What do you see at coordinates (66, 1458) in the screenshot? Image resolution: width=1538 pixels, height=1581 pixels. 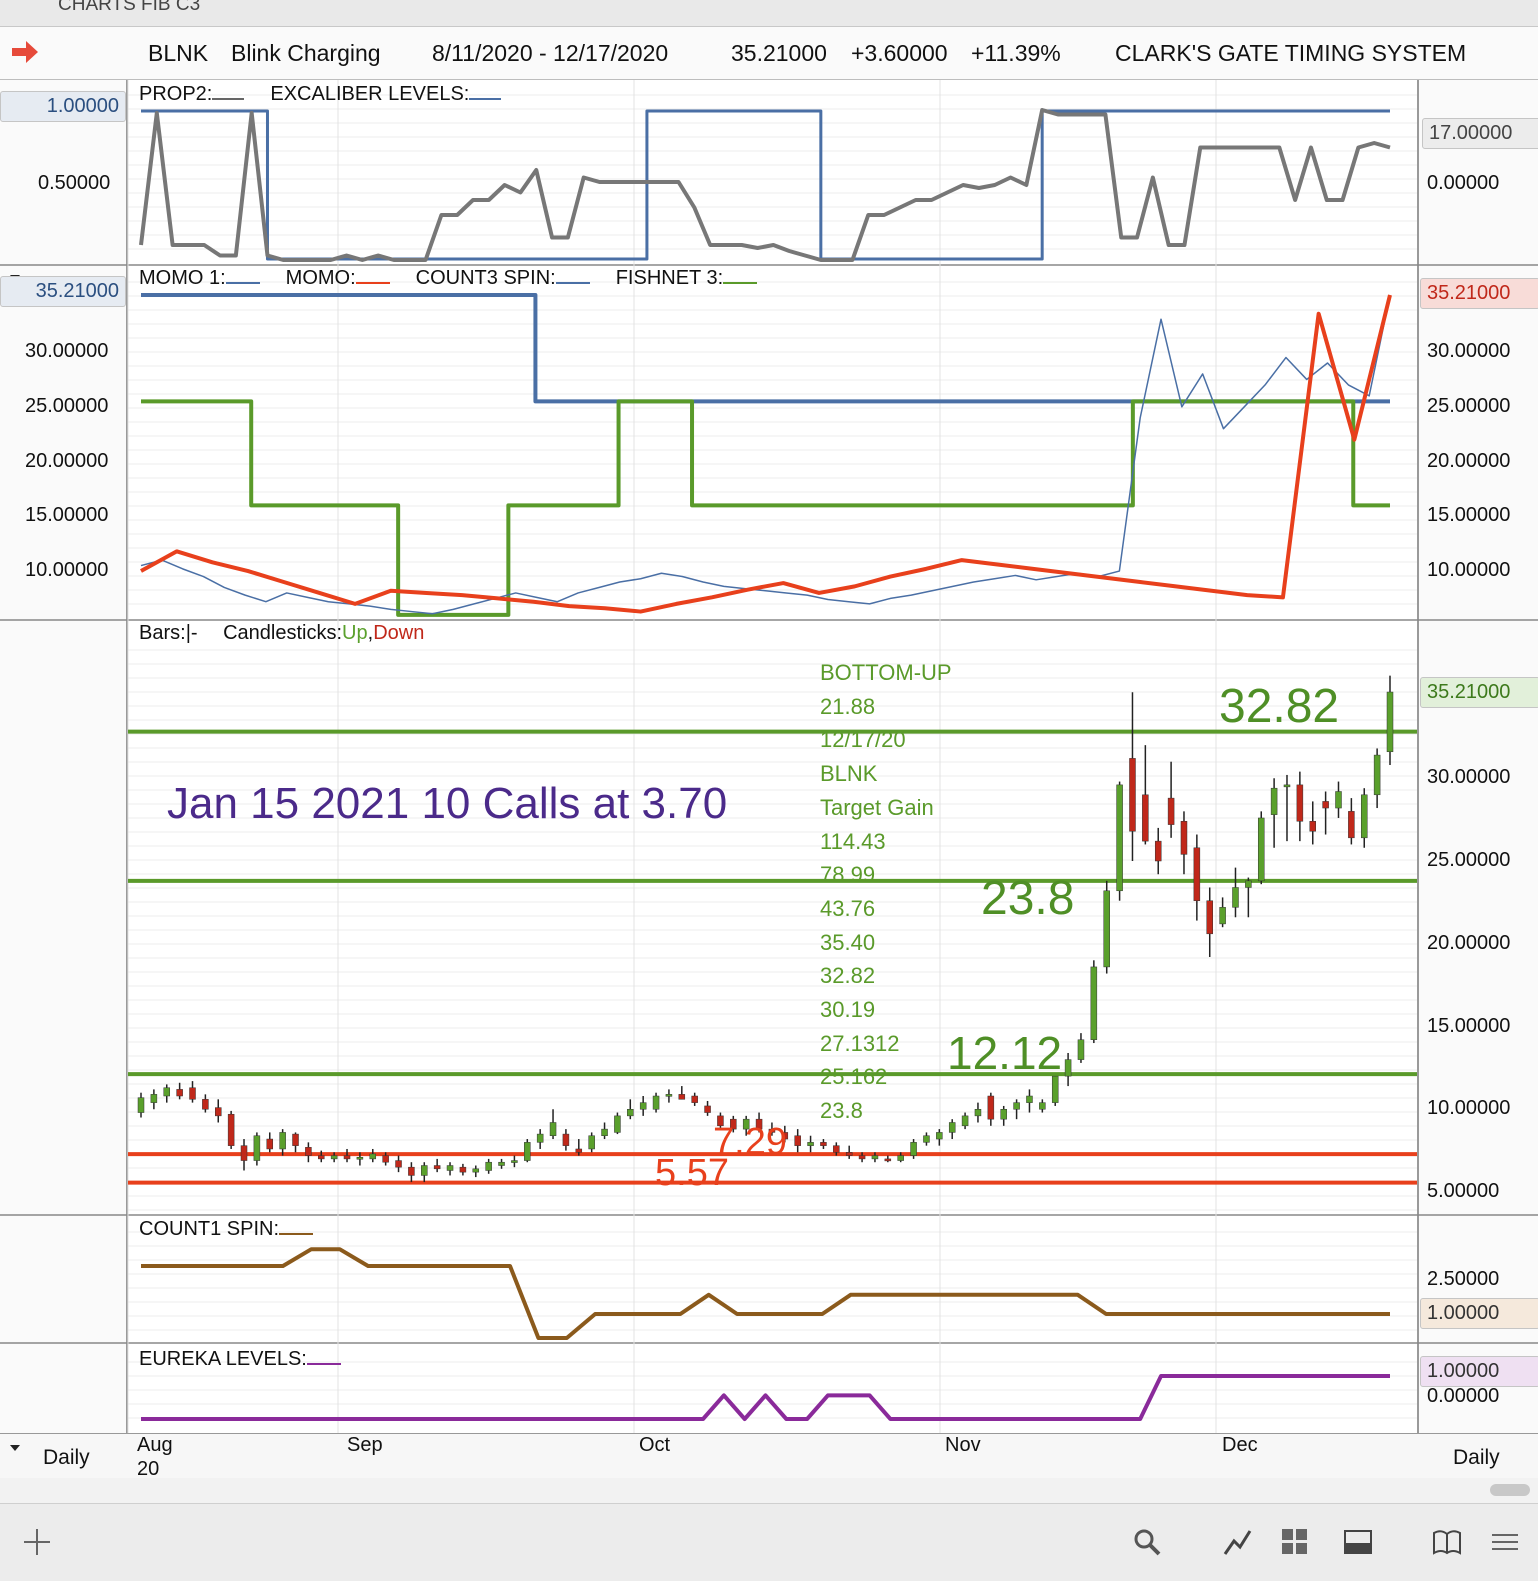 I see `period-label: Daily` at bounding box center [66, 1458].